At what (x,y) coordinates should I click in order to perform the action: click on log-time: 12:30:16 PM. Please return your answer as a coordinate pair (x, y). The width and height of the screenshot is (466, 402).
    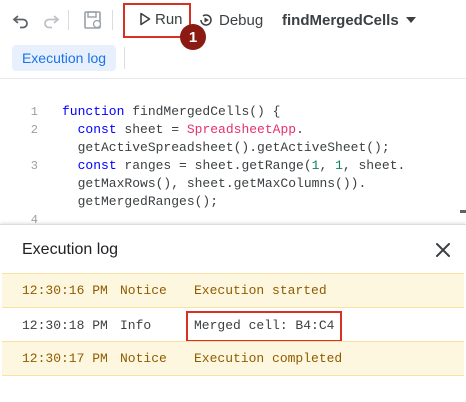
    Looking at the image, I should click on (65, 290).